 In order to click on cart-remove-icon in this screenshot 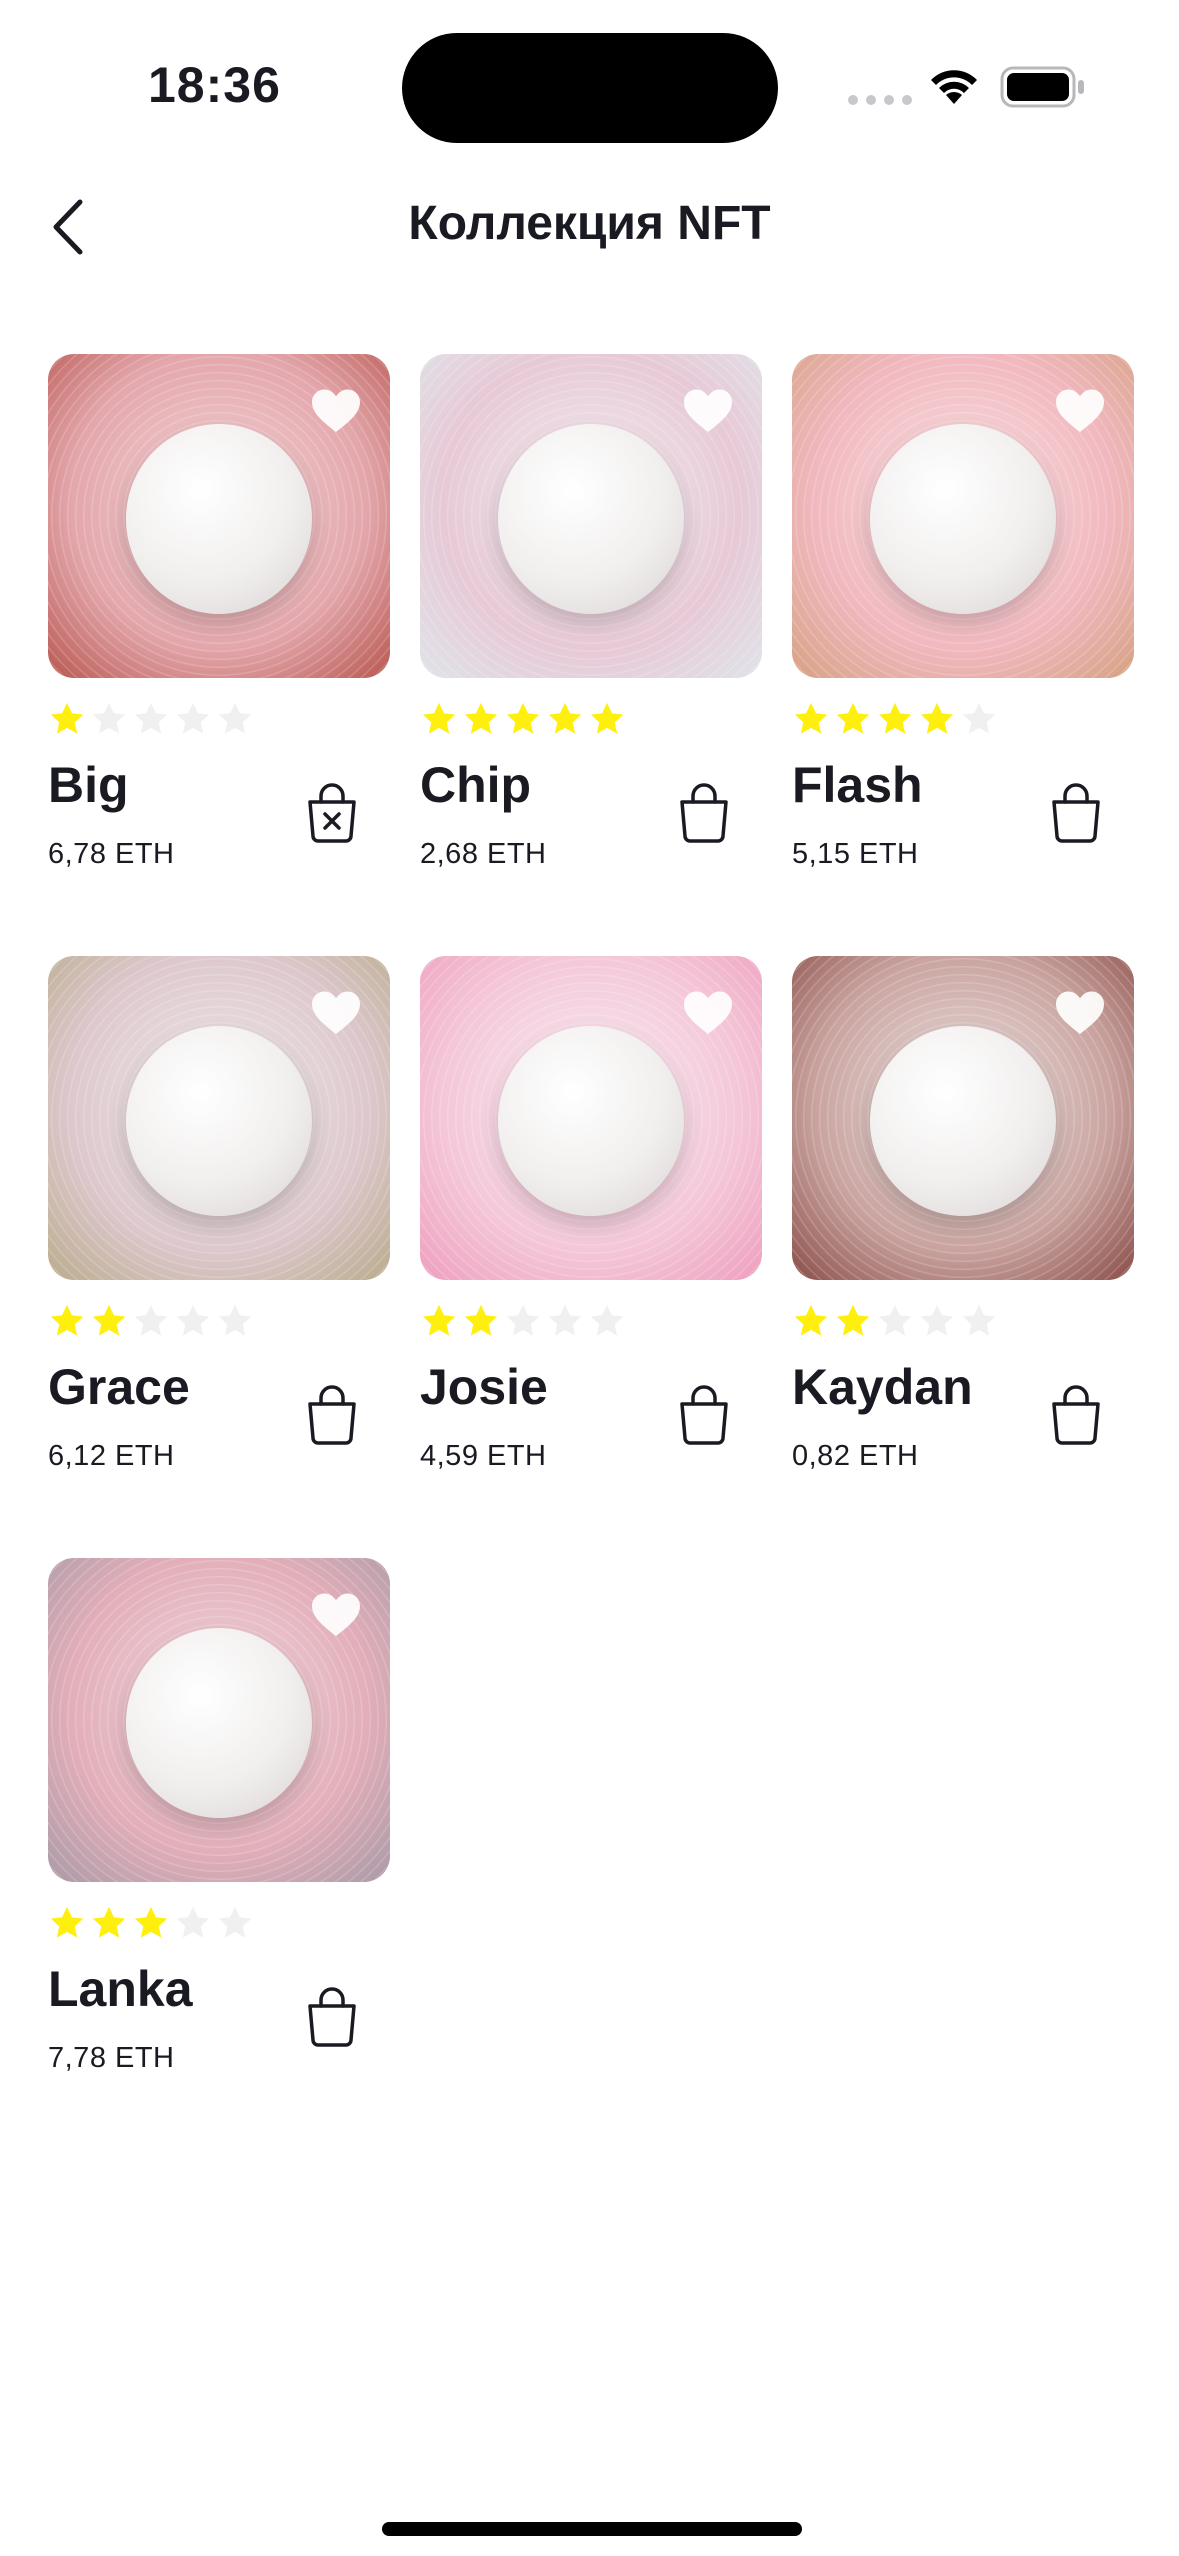, I will do `click(332, 813)`.